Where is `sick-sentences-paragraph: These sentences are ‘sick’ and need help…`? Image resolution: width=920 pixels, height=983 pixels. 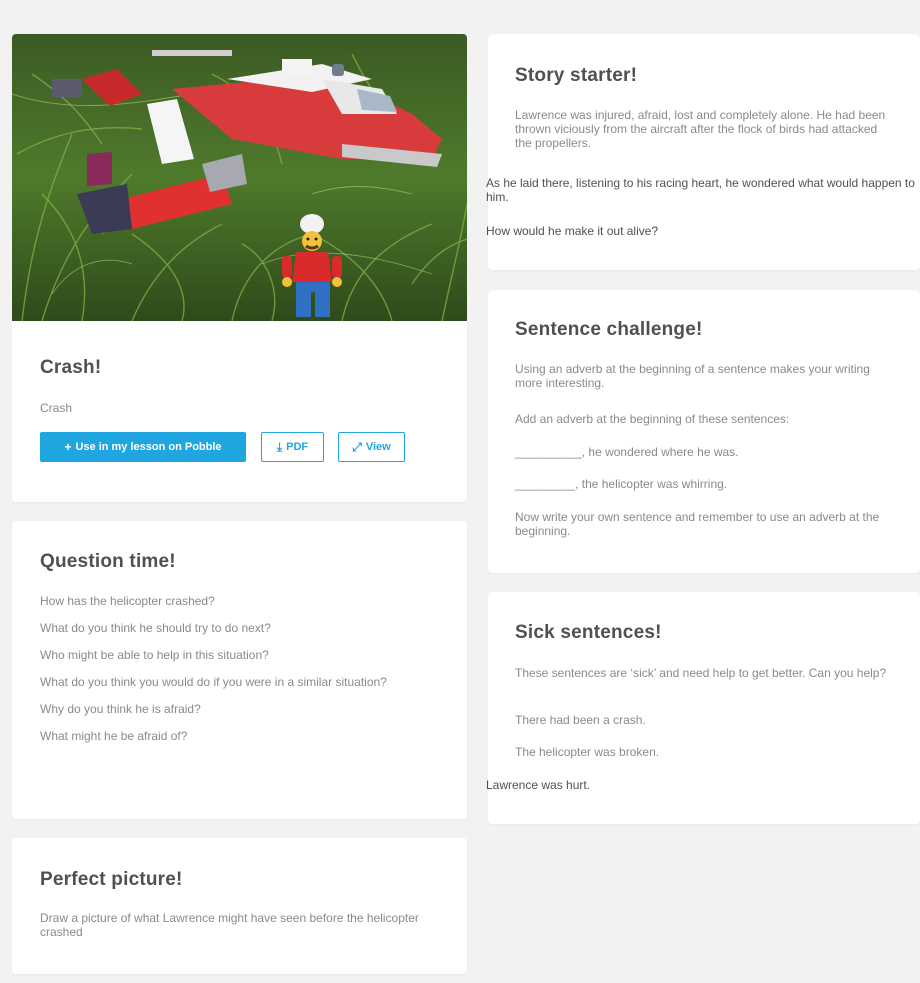 sick-sentences-paragraph: These sentences are ‘sick’ and need help… is located at coordinates (701, 673).